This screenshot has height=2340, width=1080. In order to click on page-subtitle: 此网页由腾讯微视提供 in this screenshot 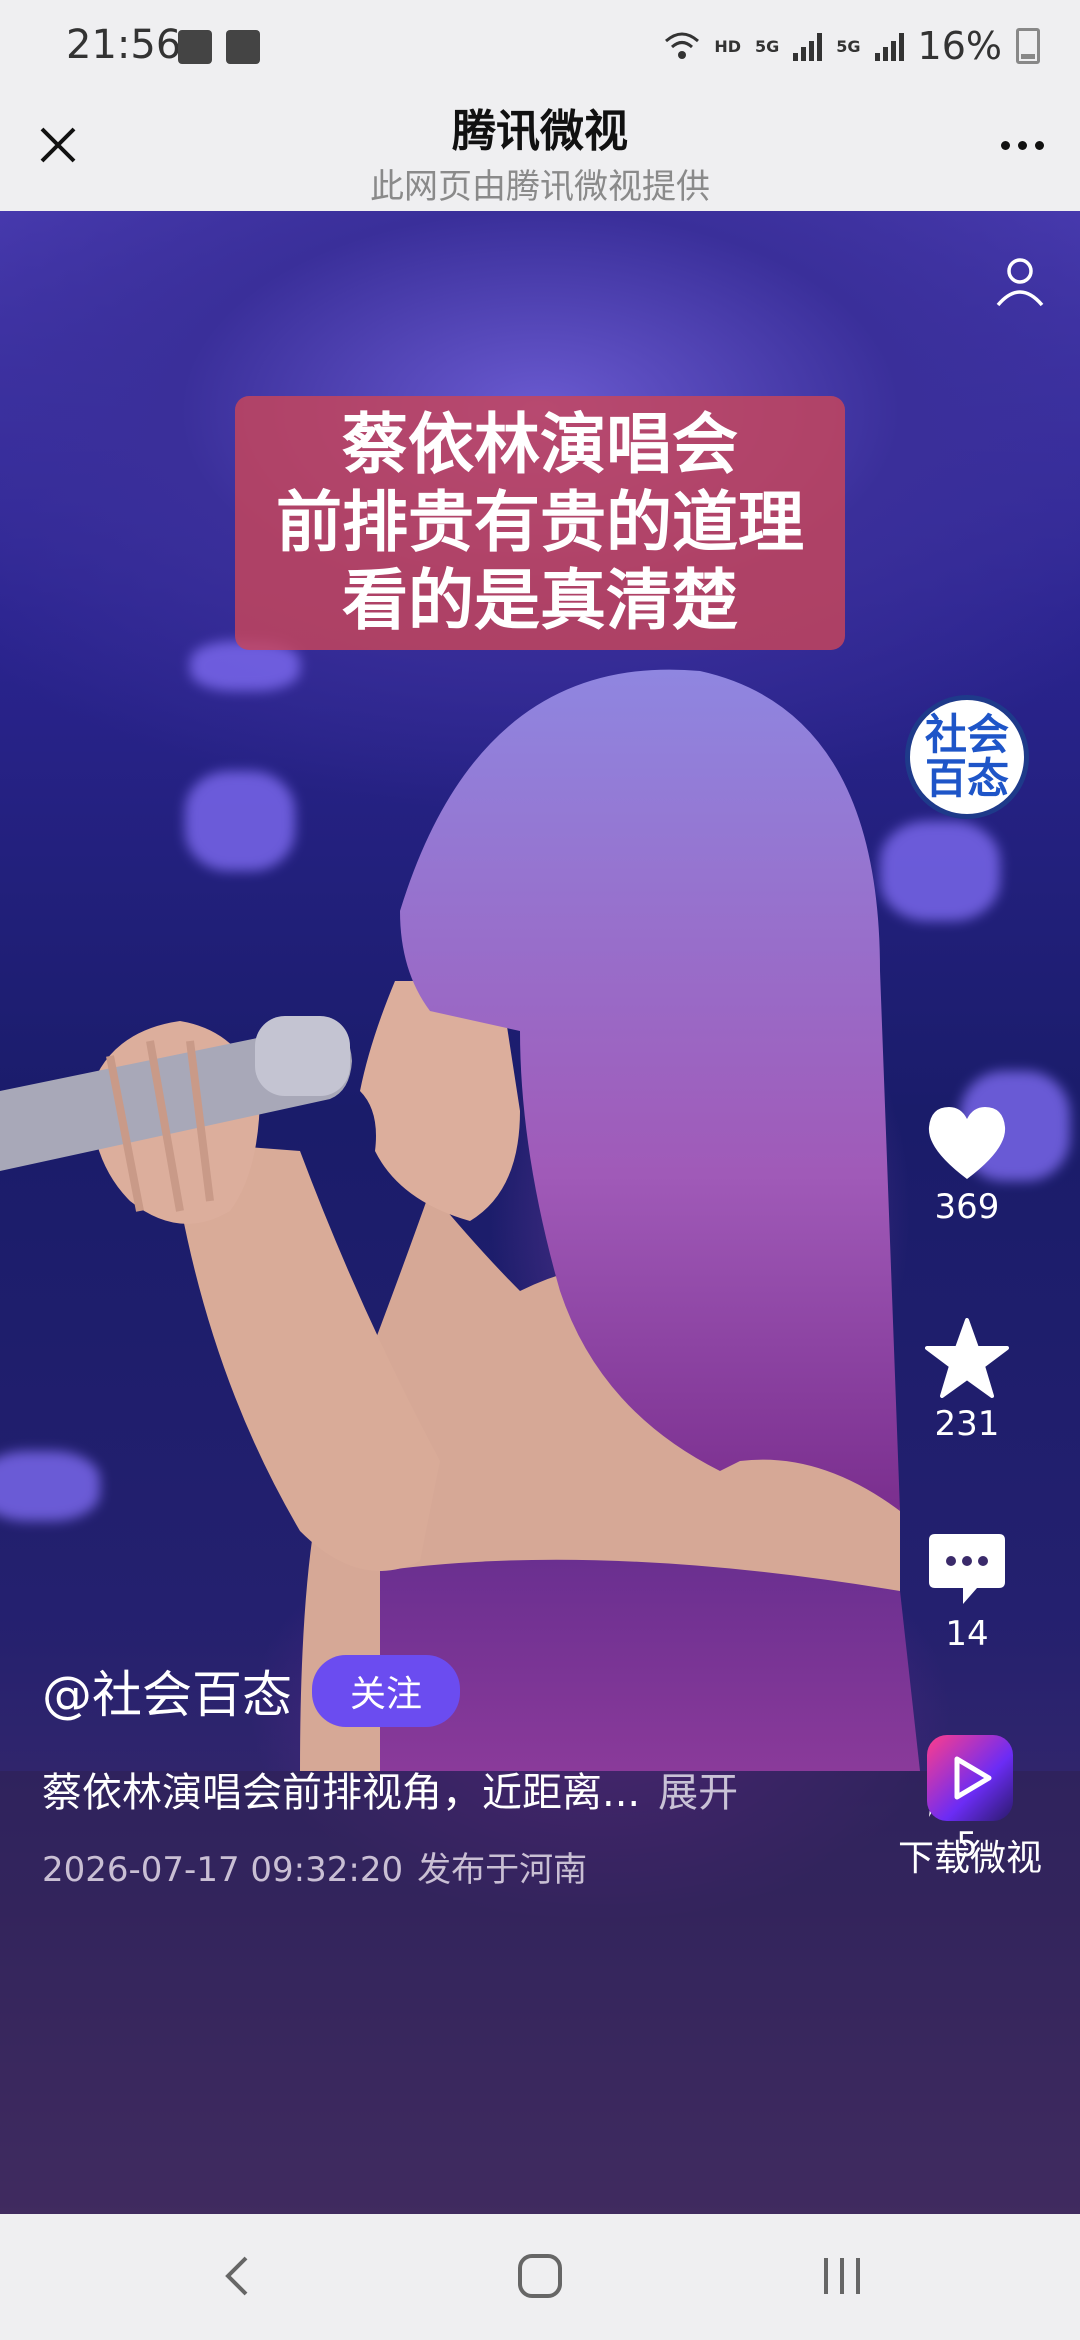, I will do `click(540, 187)`.